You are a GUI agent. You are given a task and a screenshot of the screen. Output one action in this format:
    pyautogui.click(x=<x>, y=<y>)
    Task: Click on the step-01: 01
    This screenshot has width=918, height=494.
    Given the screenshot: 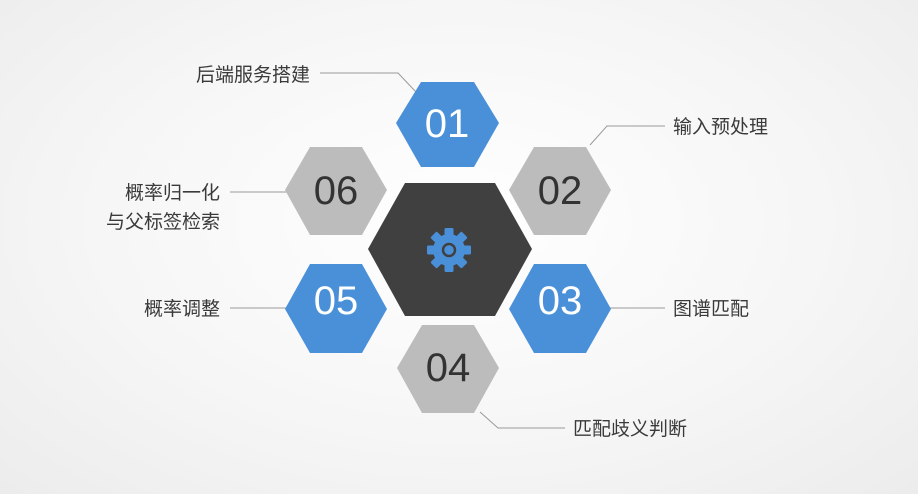 What is the action you would take?
    pyautogui.click(x=447, y=124)
    